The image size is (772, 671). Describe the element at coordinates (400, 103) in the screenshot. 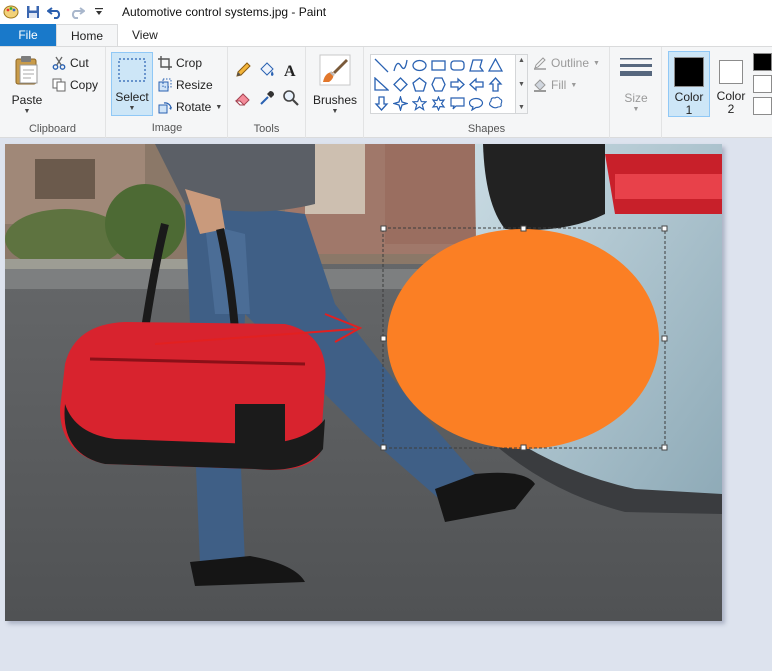

I see `four-point-star-shape-icon` at that location.